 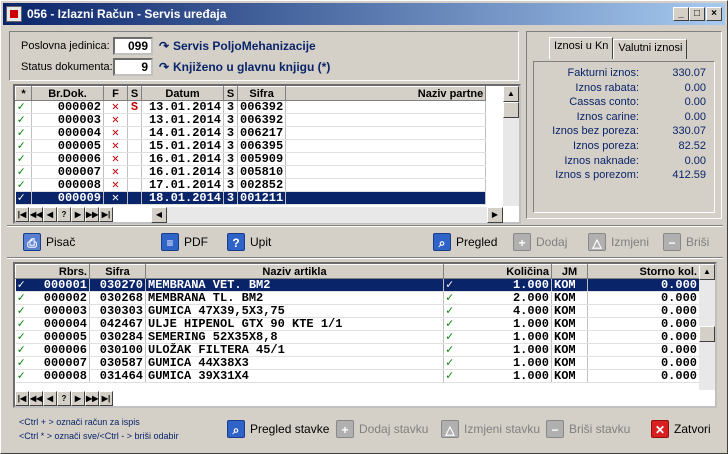 I want to click on item-kolicina: 1.000, so click(x=530, y=376).